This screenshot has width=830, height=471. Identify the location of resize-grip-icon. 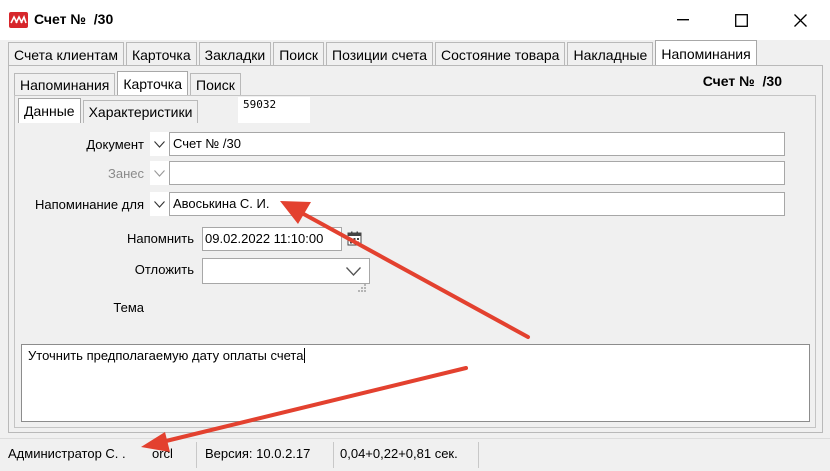
(362, 288).